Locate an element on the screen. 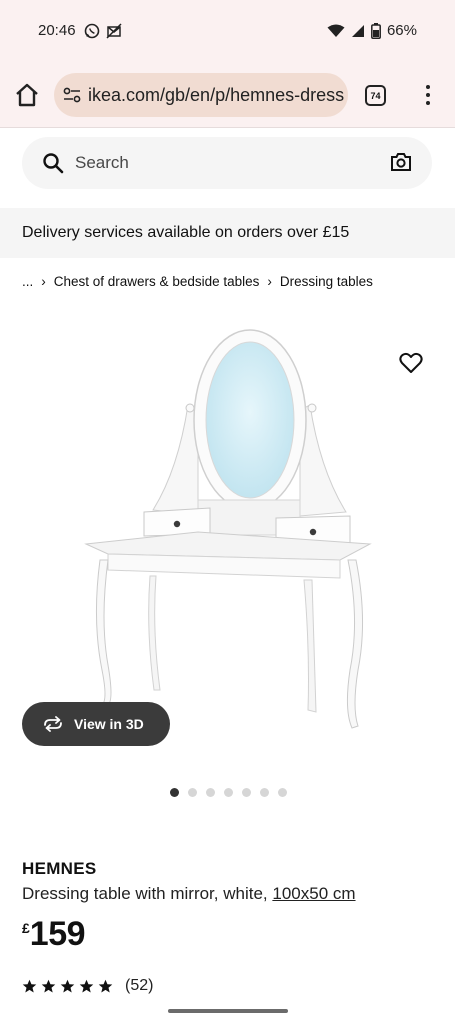 Image resolution: width=455 pixels, height=1024 pixels. product-price: £ 159 is located at coordinates (54, 934).